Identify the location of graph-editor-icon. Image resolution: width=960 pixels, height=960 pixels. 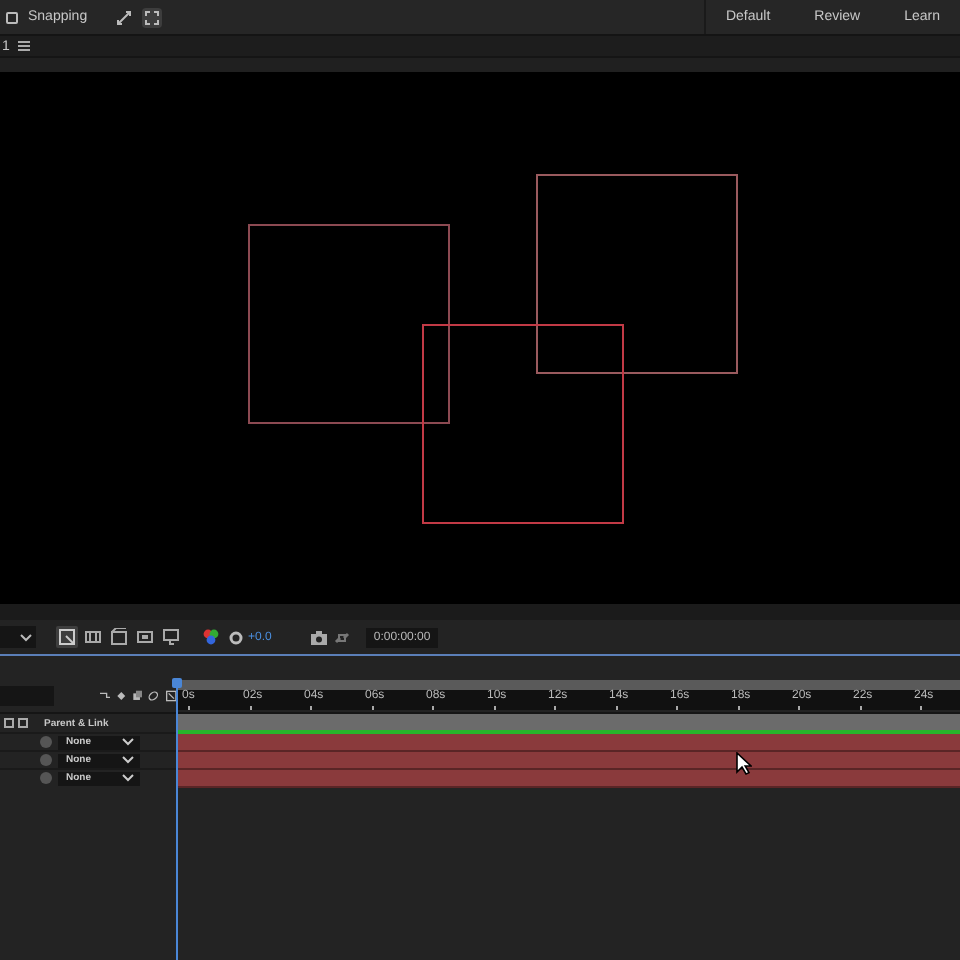
(170, 695).